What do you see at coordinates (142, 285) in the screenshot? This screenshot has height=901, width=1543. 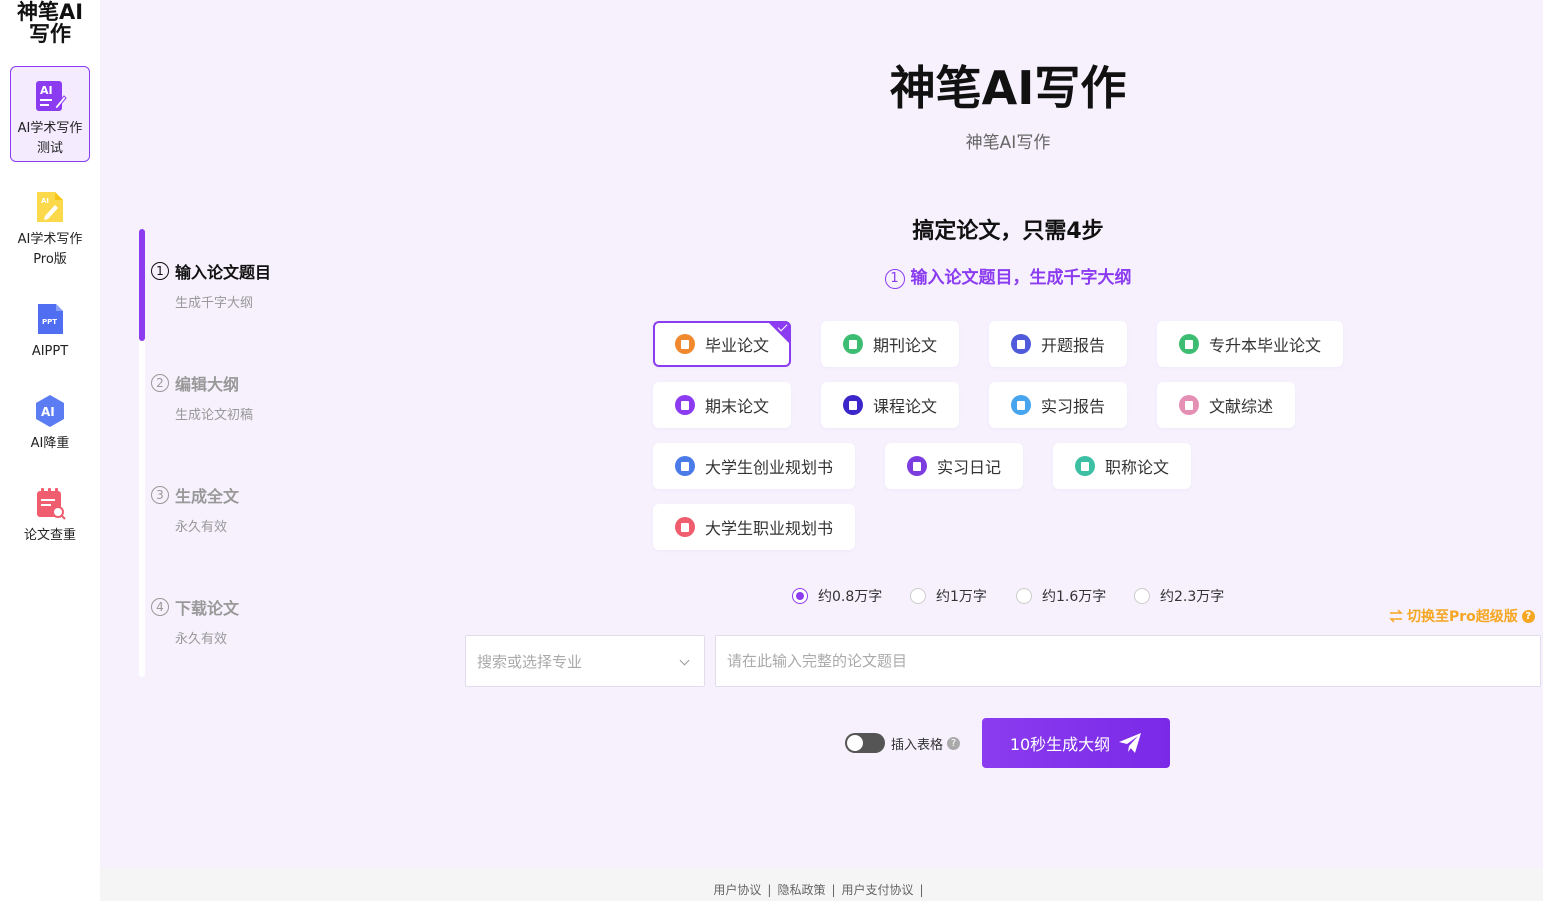 I see `steps-progress-fill` at bounding box center [142, 285].